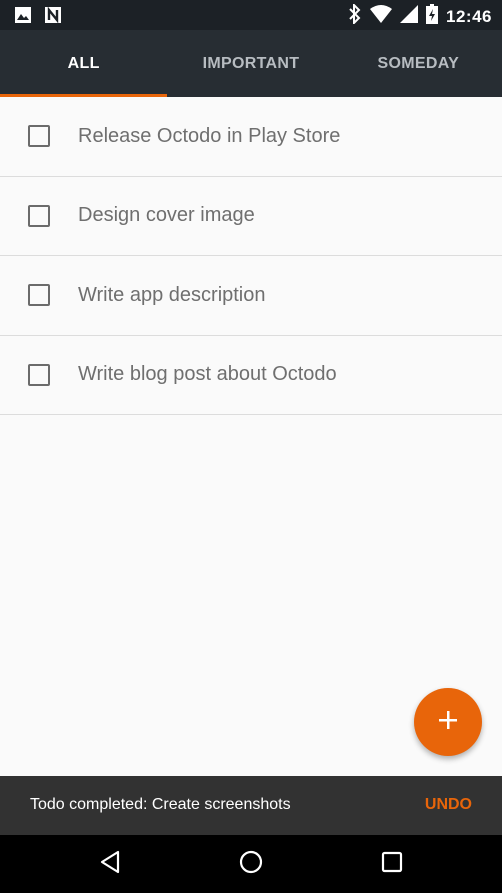 This screenshot has width=502, height=893. Describe the element at coordinates (381, 16) in the screenshot. I see `wifi-icon` at that location.